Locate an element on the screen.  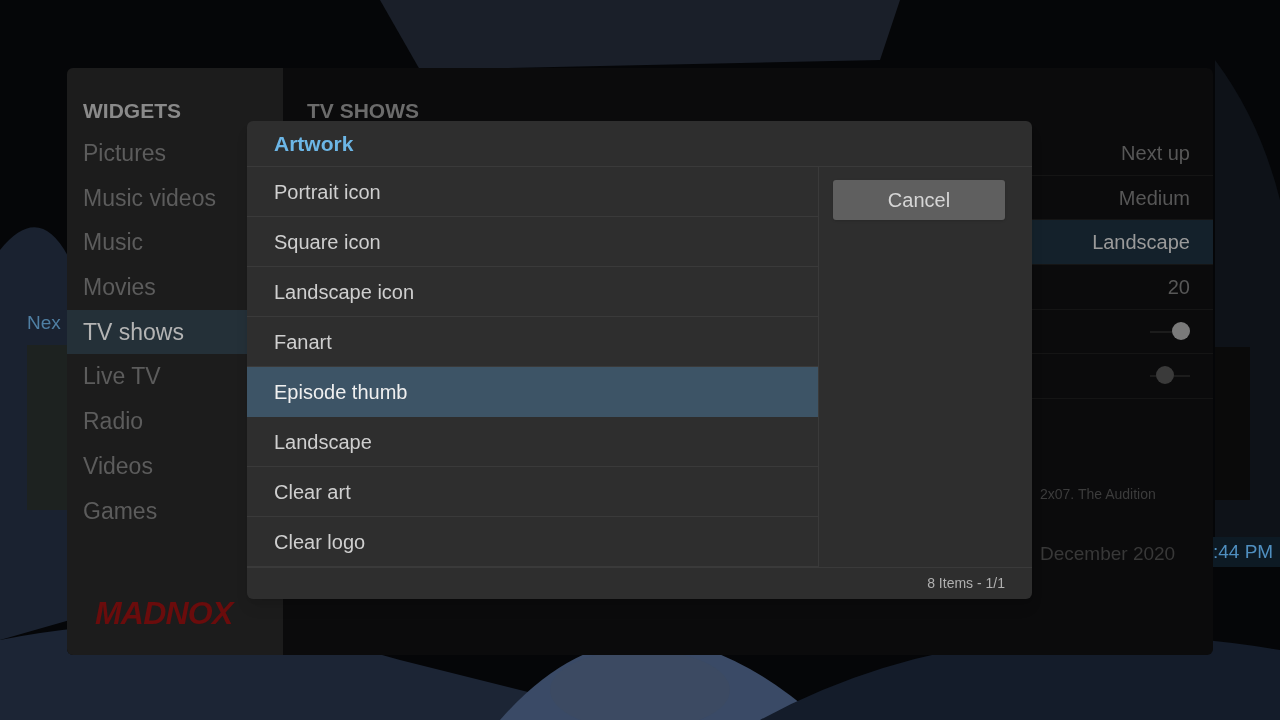
clock-time: :44 PM is located at coordinates (1246, 552).